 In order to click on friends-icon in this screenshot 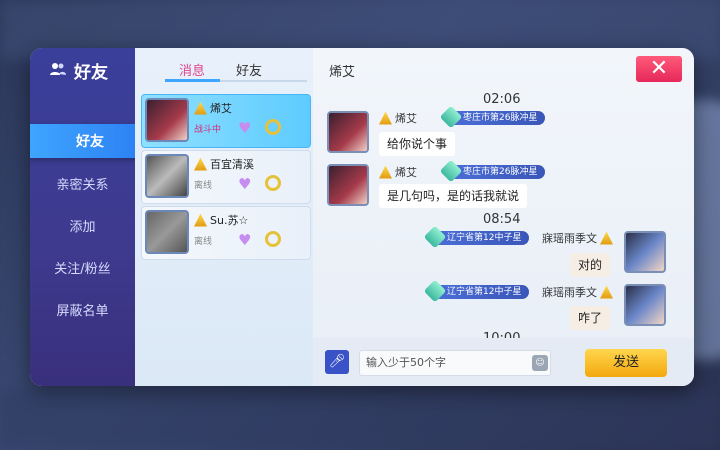, I will do `click(58, 71)`.